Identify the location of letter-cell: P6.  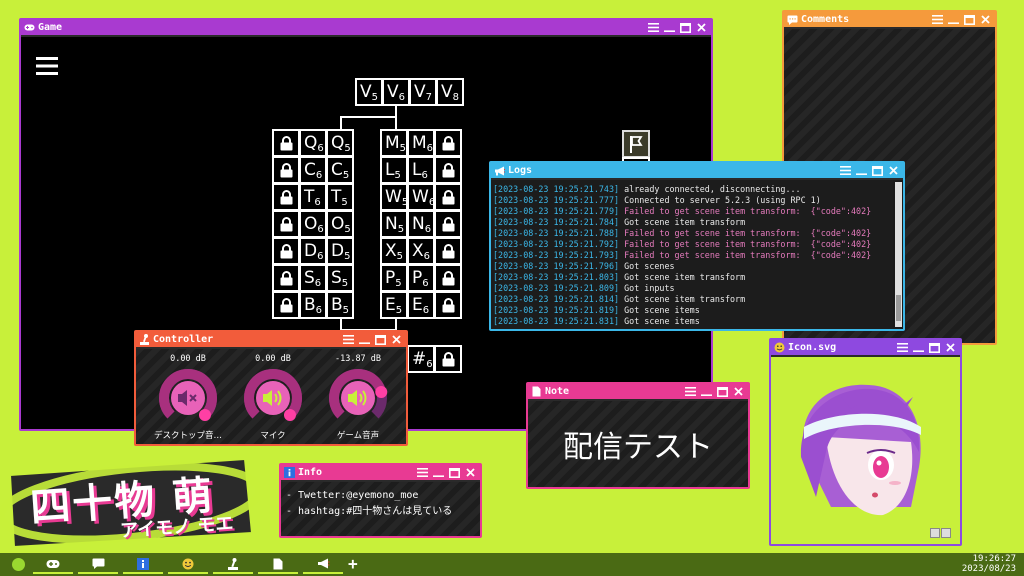
(421, 278).